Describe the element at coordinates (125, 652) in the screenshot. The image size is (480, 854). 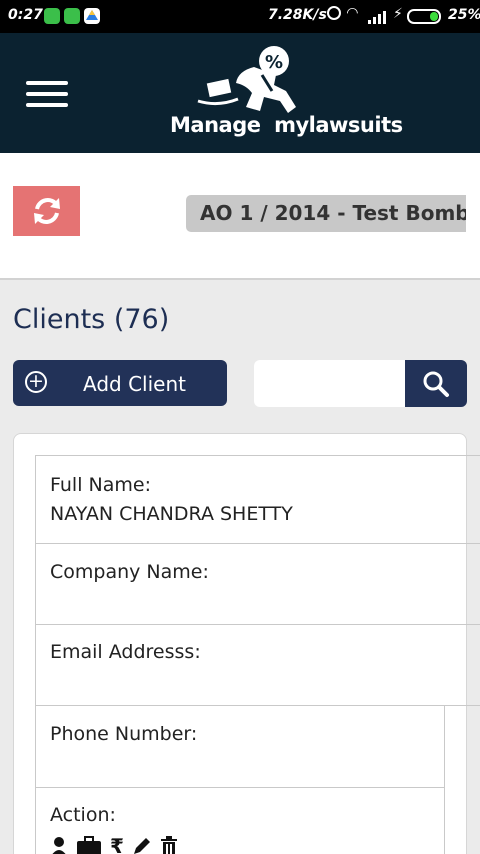
I see `email-label: Email Addresss:` at that location.